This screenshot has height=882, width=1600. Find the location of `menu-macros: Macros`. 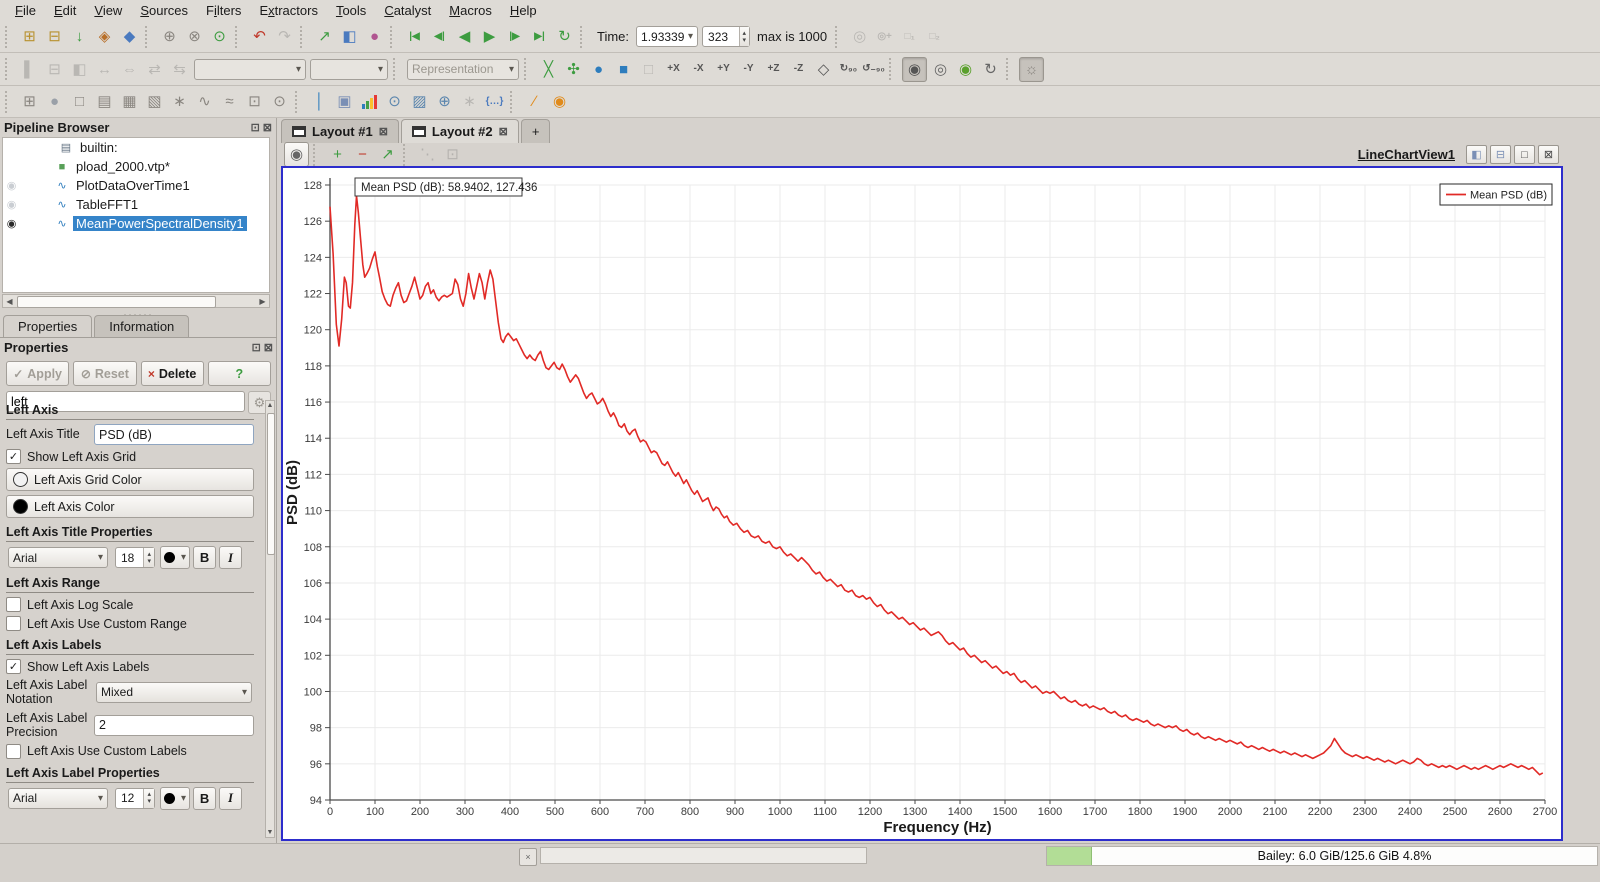

menu-macros: Macros is located at coordinates (470, 10).